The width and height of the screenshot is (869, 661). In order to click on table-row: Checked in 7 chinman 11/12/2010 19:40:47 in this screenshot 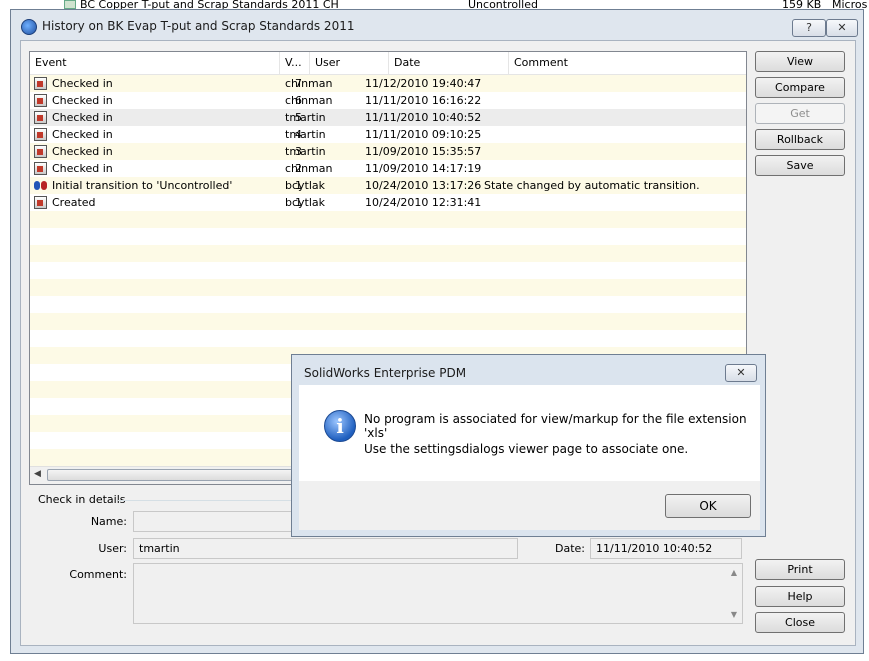, I will do `click(388, 83)`.